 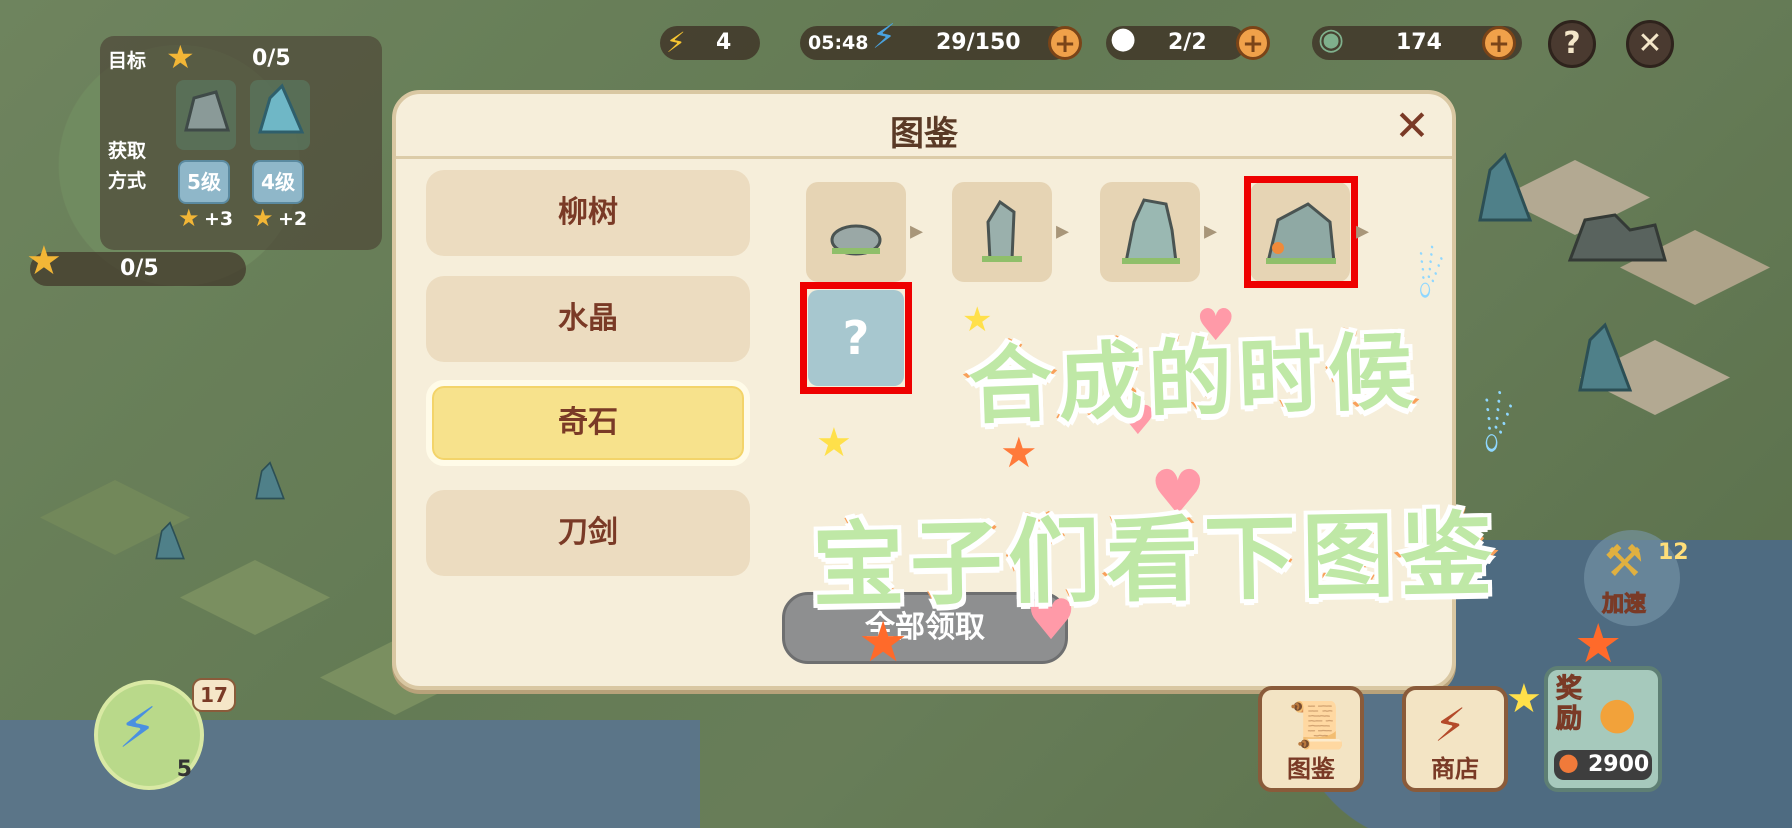 I want to click on reward-value-bar: ● 2900, so click(x=1603, y=764).